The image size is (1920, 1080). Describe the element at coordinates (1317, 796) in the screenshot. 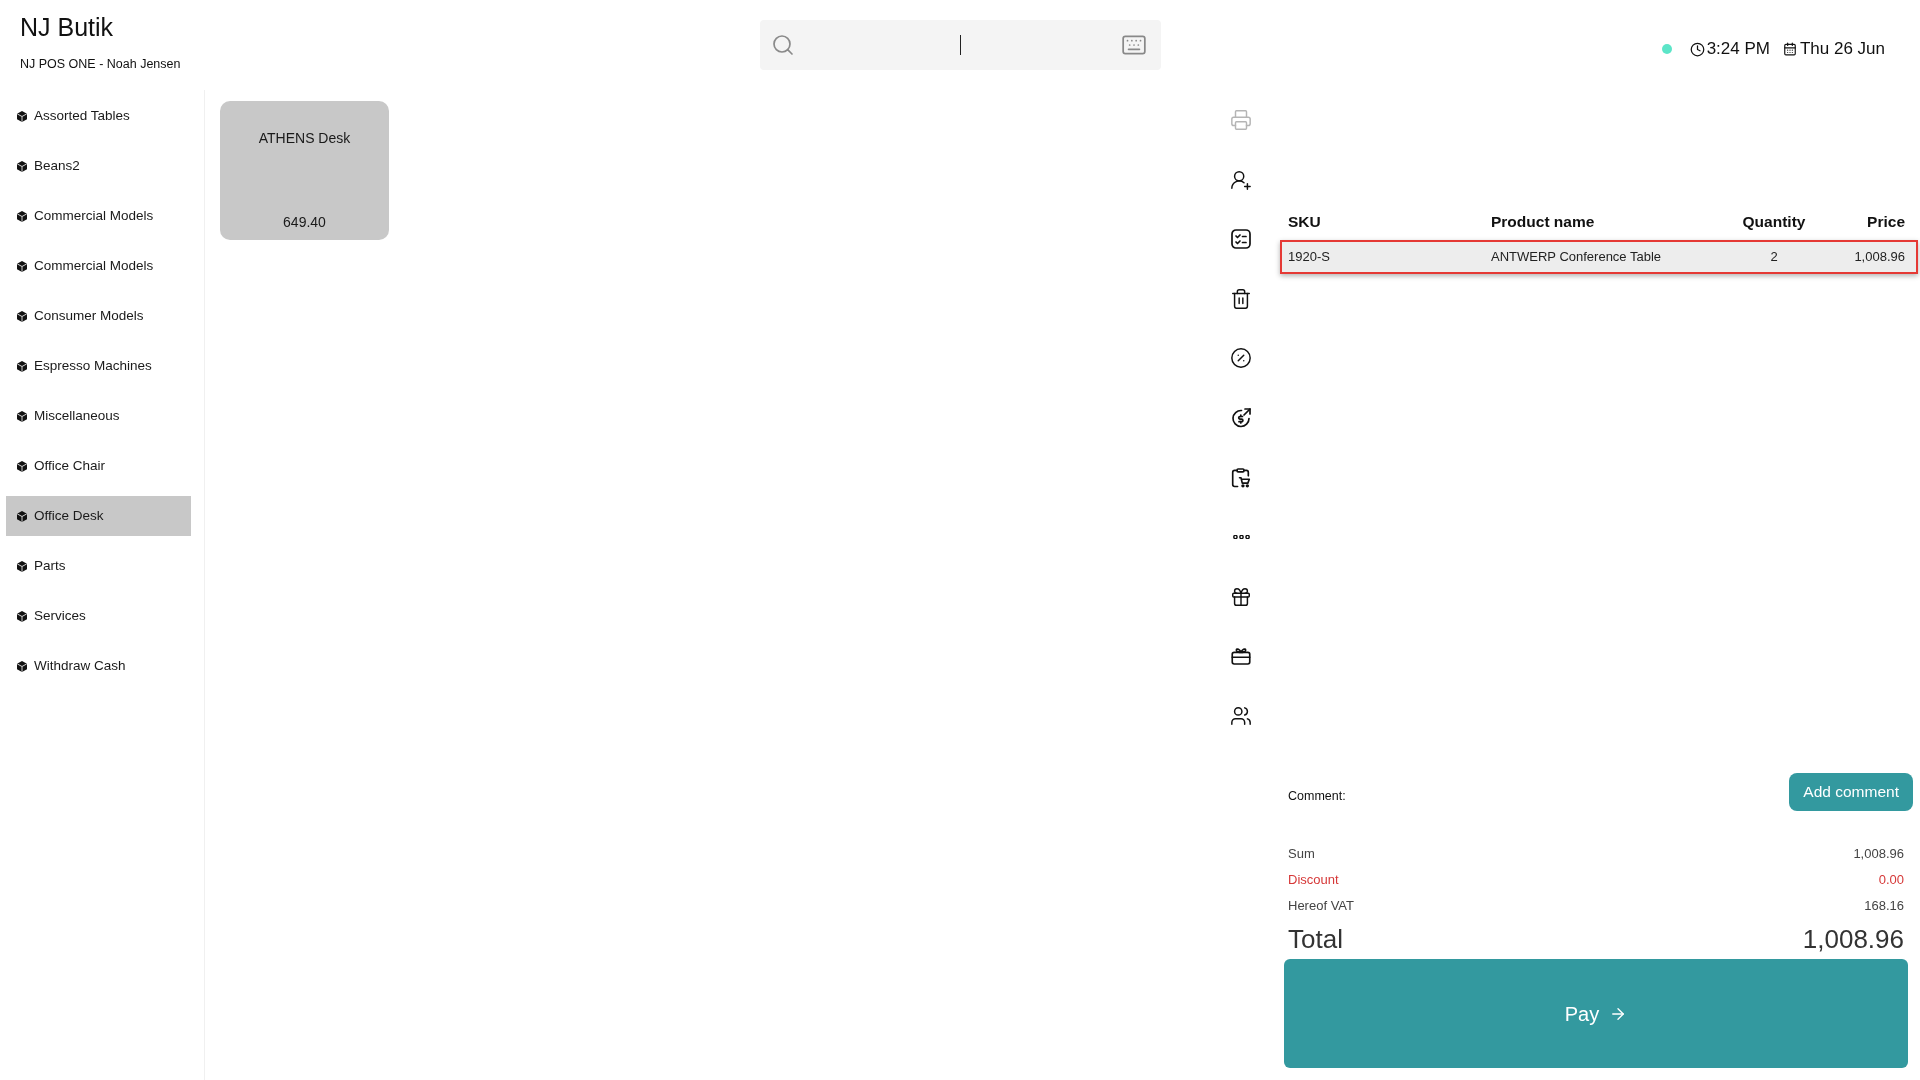

I see `comment-label: Comment:` at that location.